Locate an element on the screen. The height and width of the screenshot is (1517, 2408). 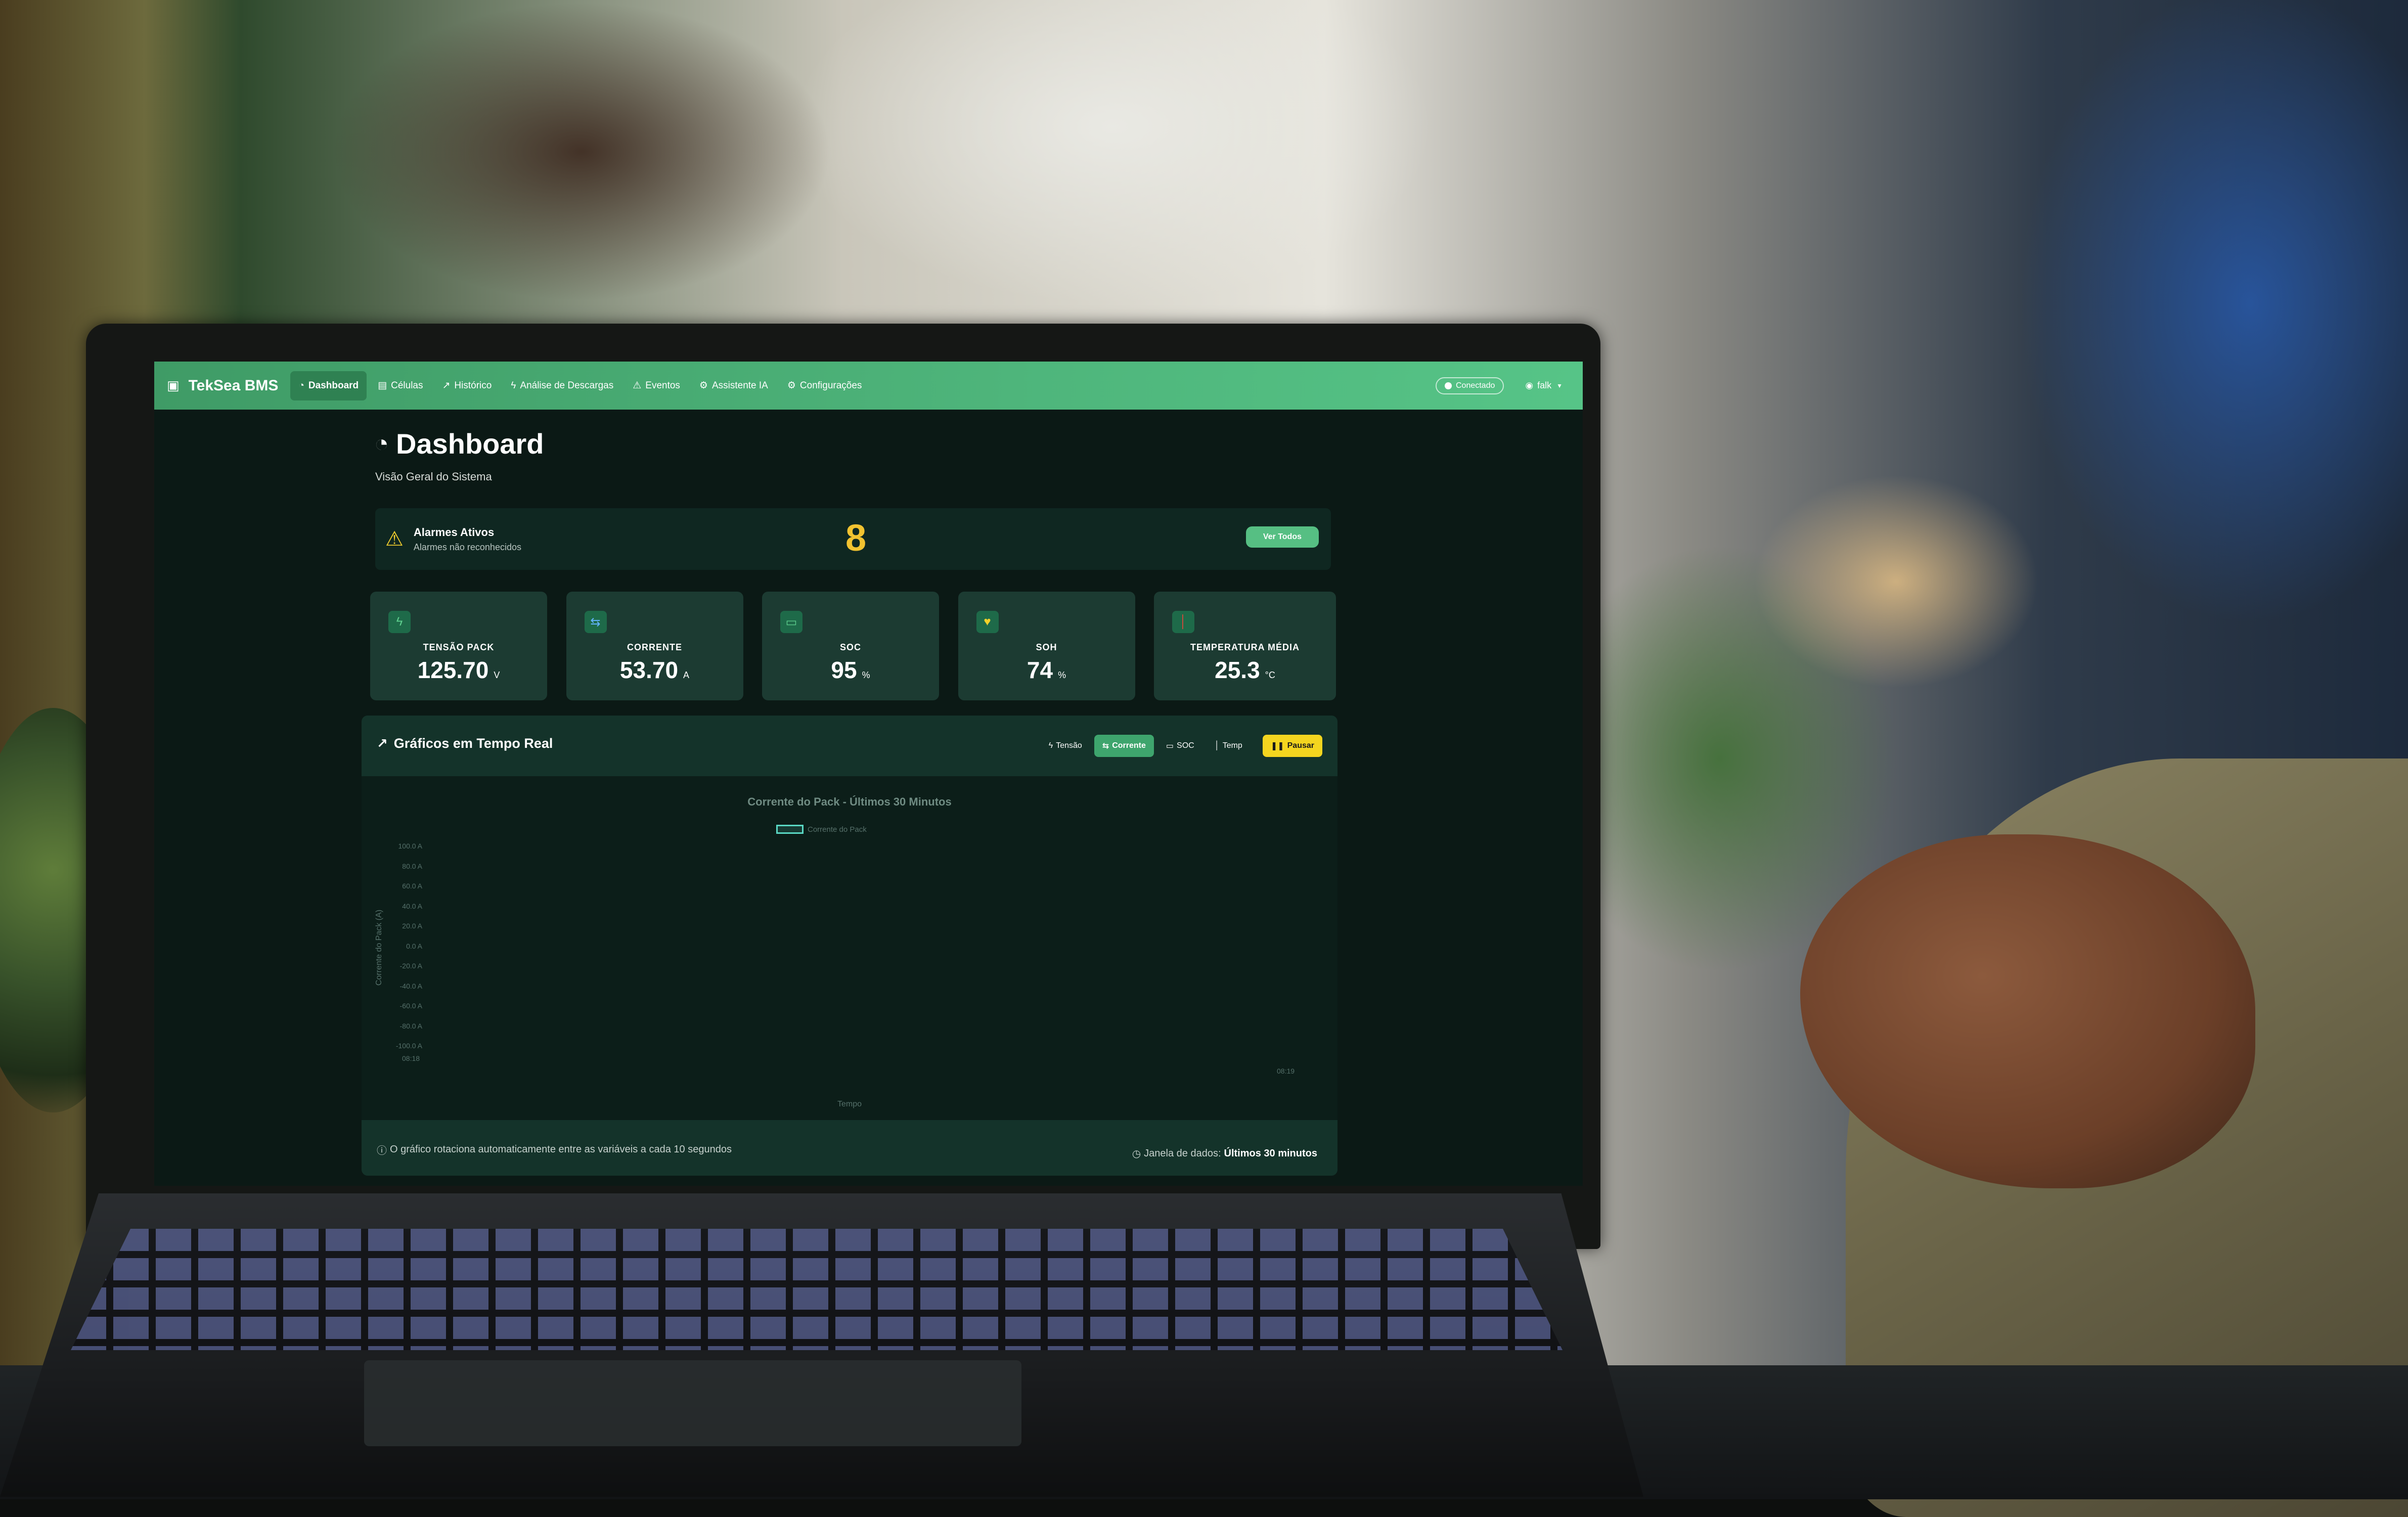
nav-item-label: Configurações is located at coordinates (830, 386).